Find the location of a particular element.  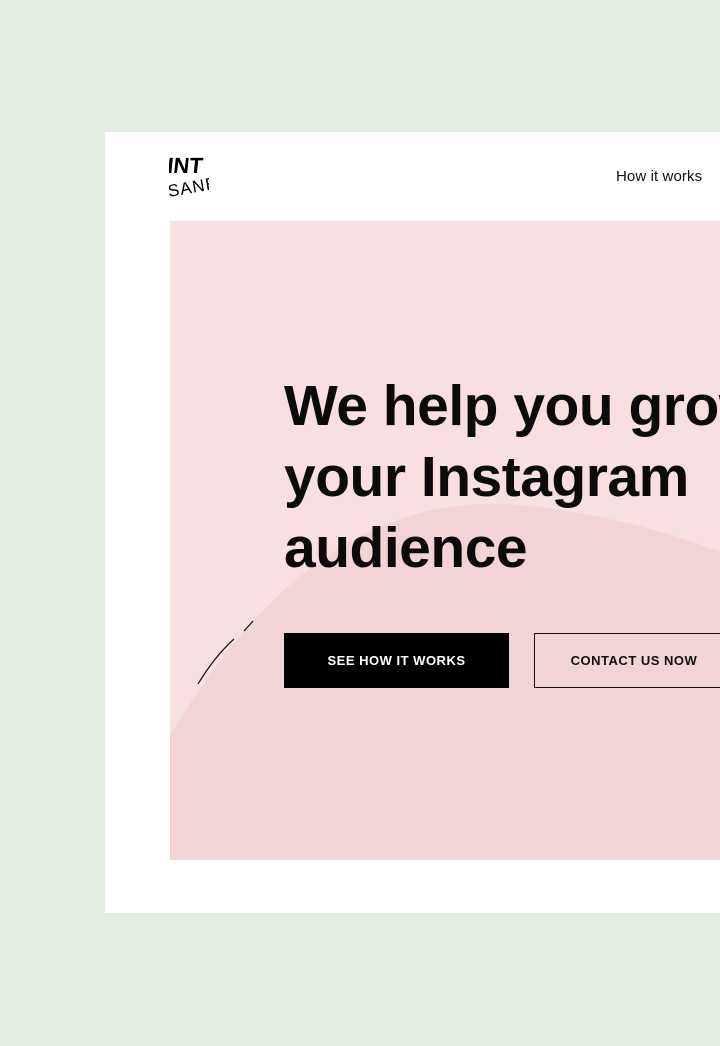

see-how-it-works-button: SEE HOW IT WORKS is located at coordinates (396, 660).